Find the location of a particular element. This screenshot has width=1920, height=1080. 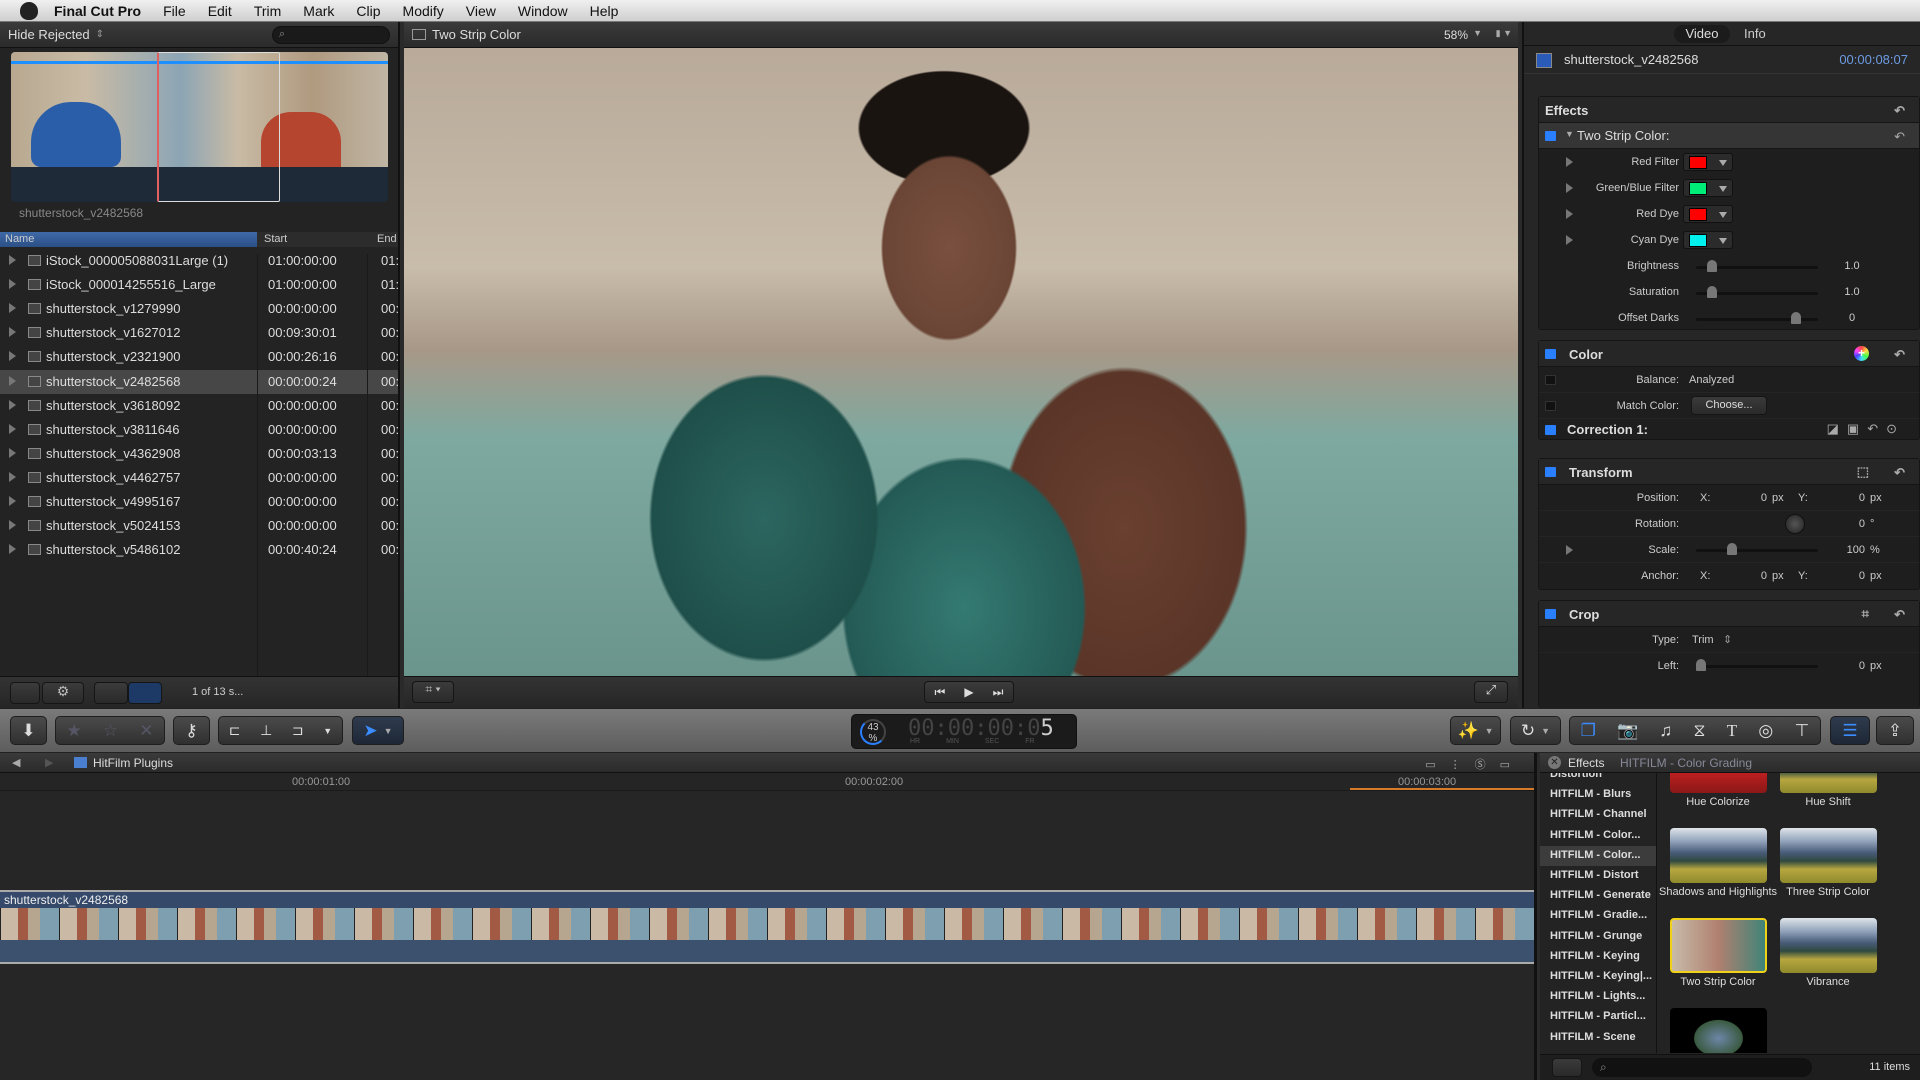

anchor-x-value: 0 is located at coordinates (1758, 576).